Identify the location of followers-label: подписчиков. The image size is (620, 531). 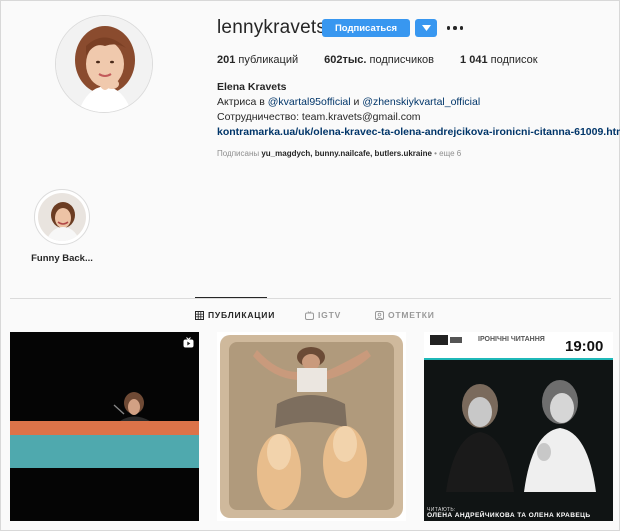
(402, 60).